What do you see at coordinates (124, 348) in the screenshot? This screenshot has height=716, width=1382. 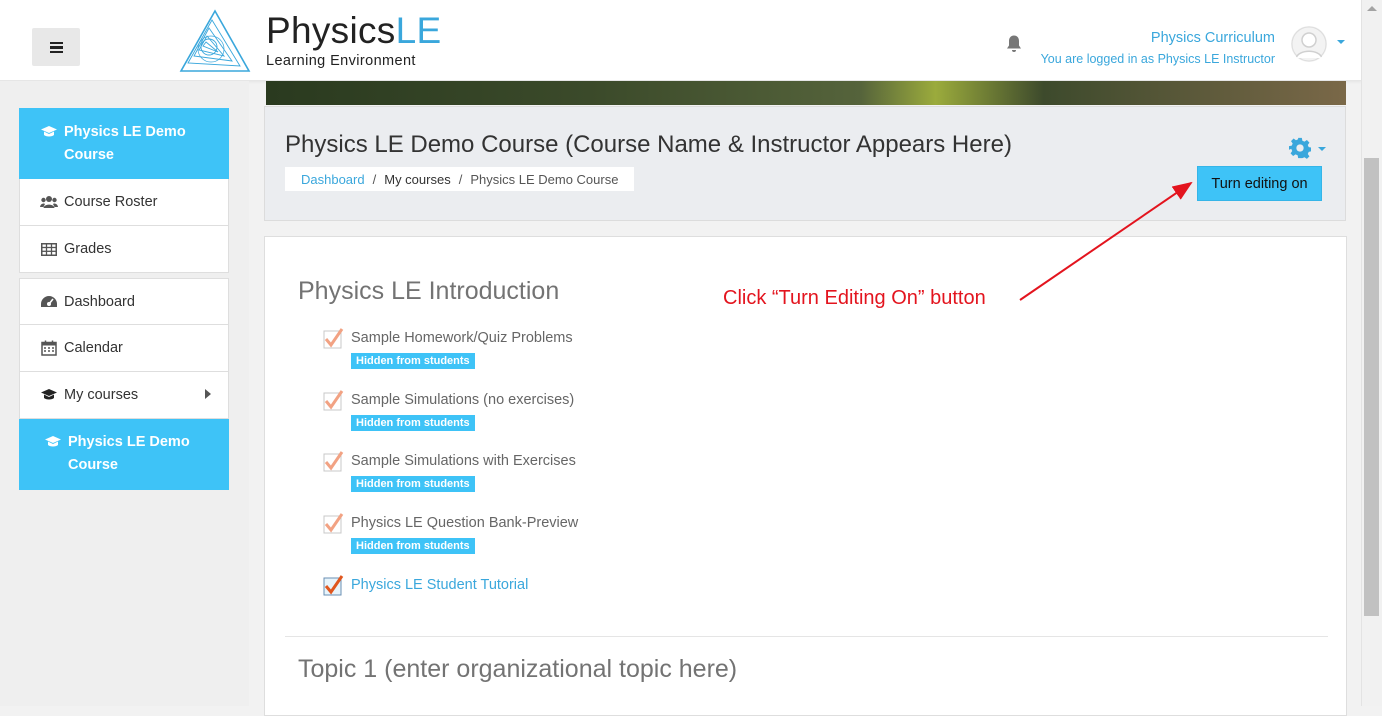 I see `sidebar-item-calendar: Calendar` at bounding box center [124, 348].